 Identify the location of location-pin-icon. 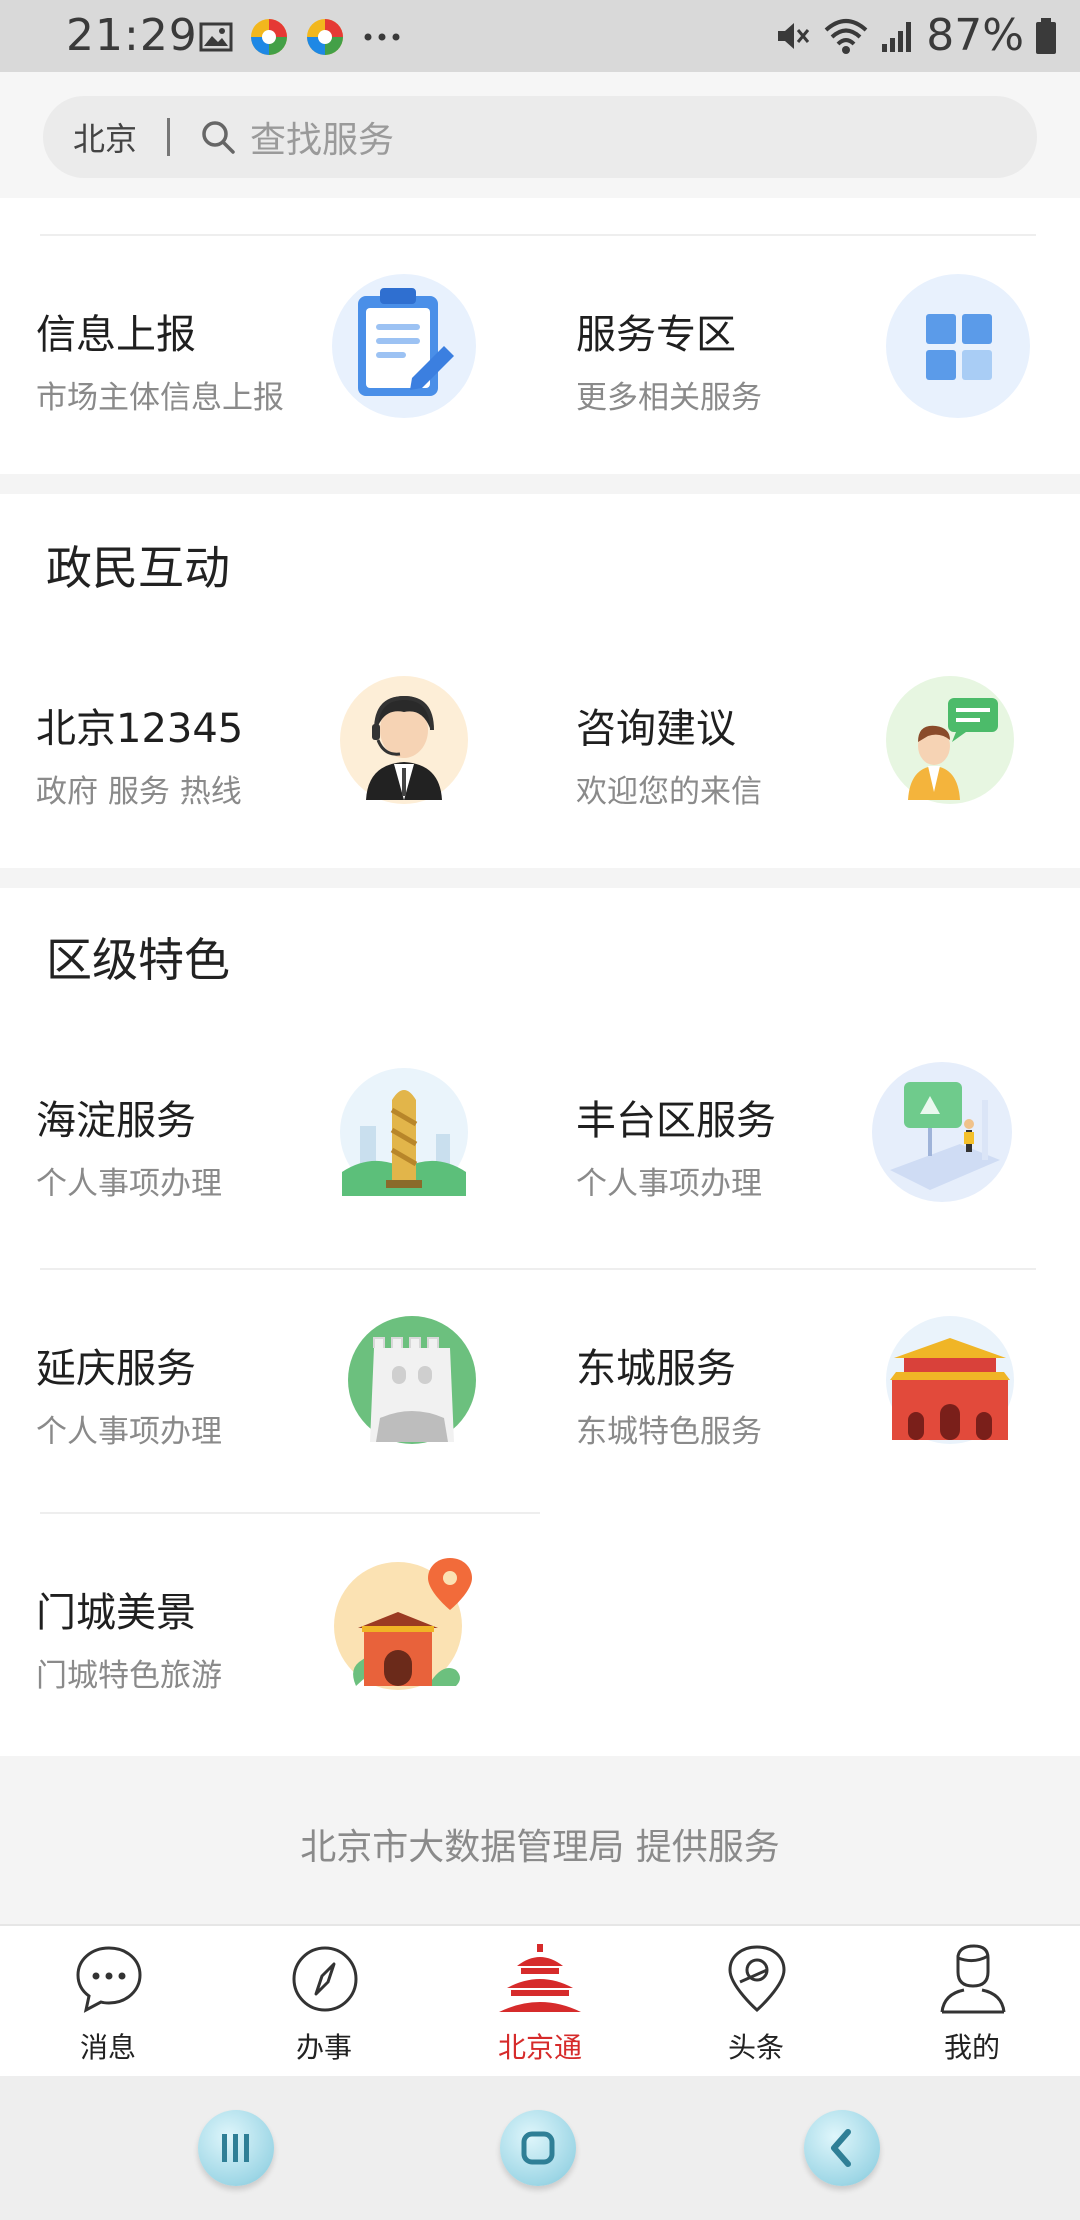
(757, 1979).